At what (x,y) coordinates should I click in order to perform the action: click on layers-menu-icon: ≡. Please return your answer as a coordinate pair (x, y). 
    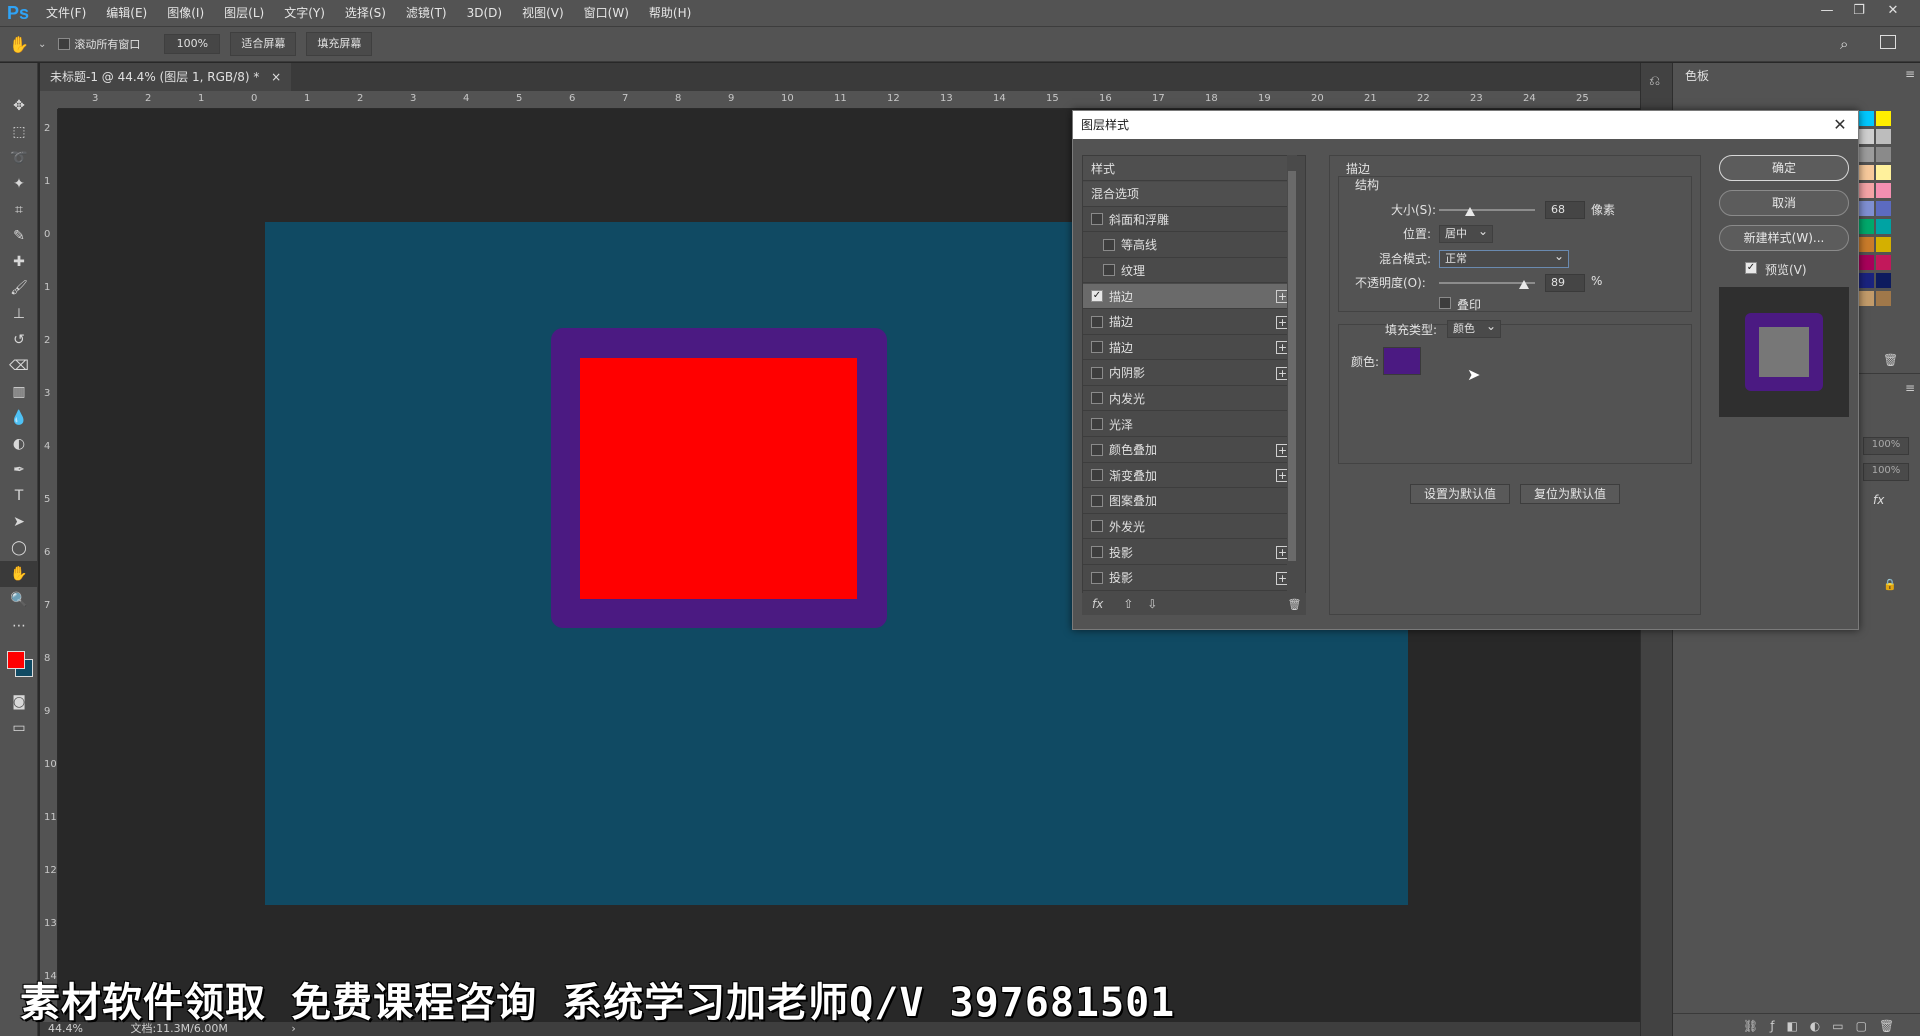
    Looking at the image, I should click on (1910, 388).